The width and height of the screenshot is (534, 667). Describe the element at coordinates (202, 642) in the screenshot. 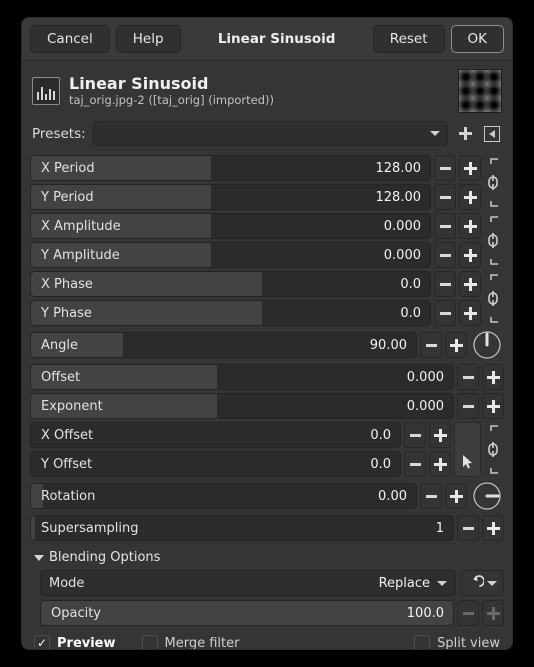

I see `merge-filter-label: Merge filter` at that location.